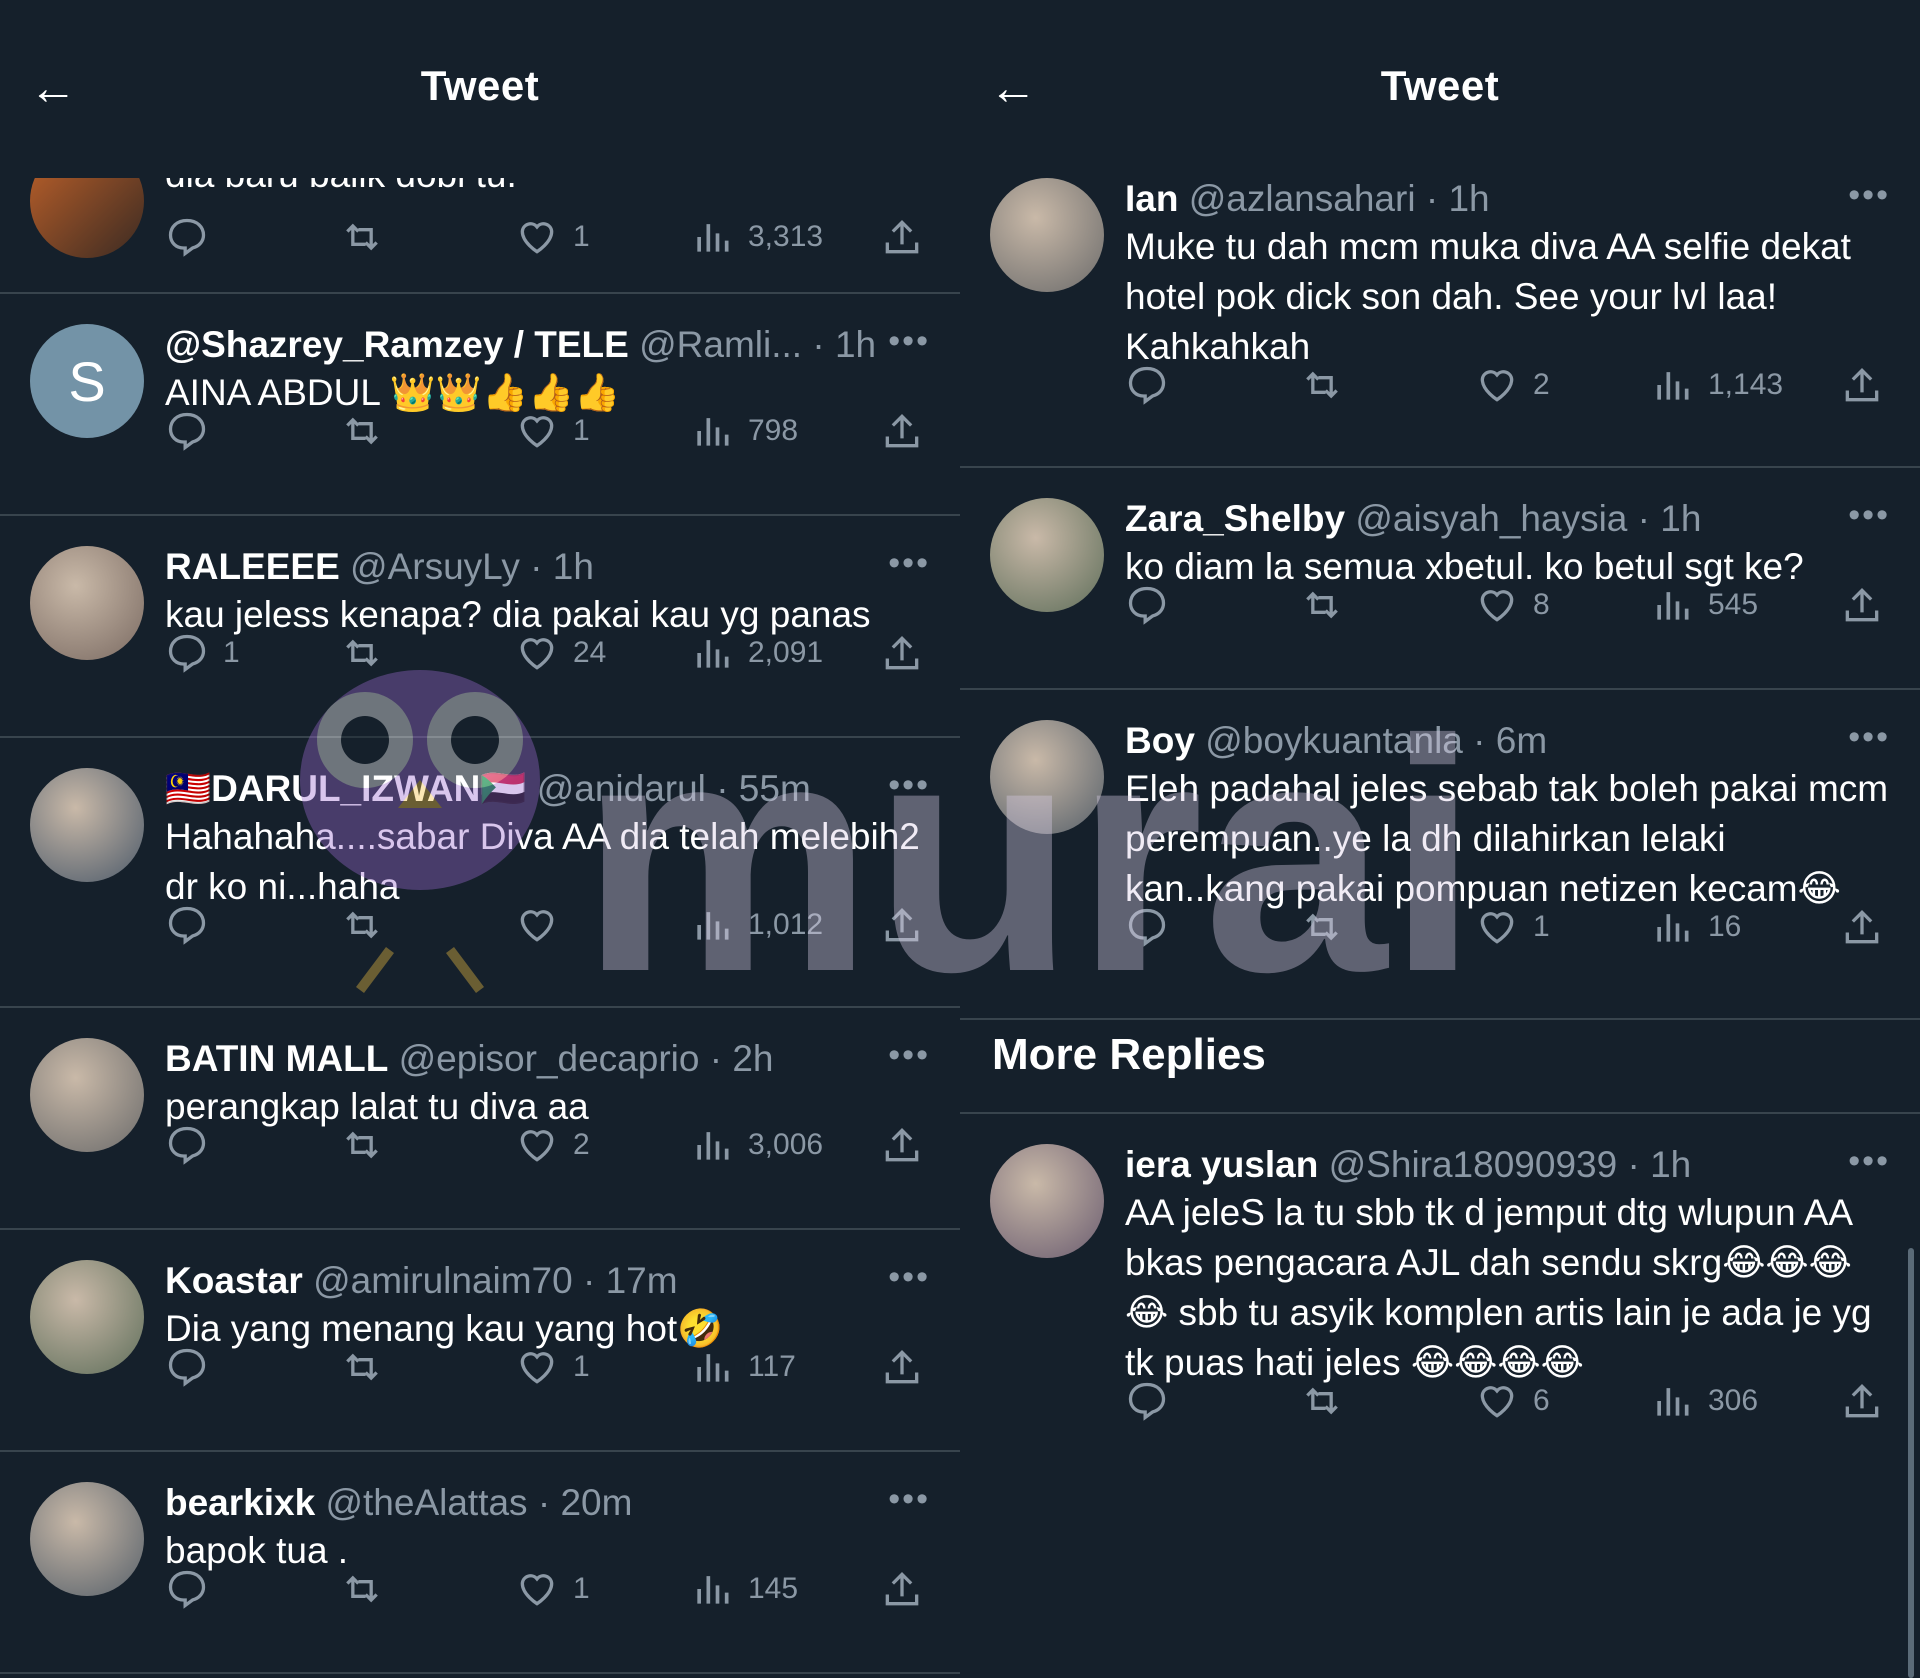 This screenshot has height=1678, width=1920. What do you see at coordinates (1235, 518) in the screenshot?
I see `display-name: Zara_Shelby` at bounding box center [1235, 518].